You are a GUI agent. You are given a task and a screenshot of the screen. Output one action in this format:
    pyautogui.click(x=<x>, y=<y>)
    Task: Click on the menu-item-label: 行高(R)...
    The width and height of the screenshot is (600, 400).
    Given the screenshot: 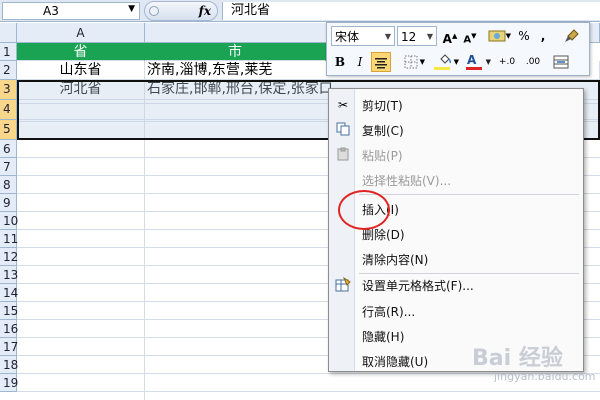 What is the action you would take?
    pyautogui.click(x=389, y=312)
    